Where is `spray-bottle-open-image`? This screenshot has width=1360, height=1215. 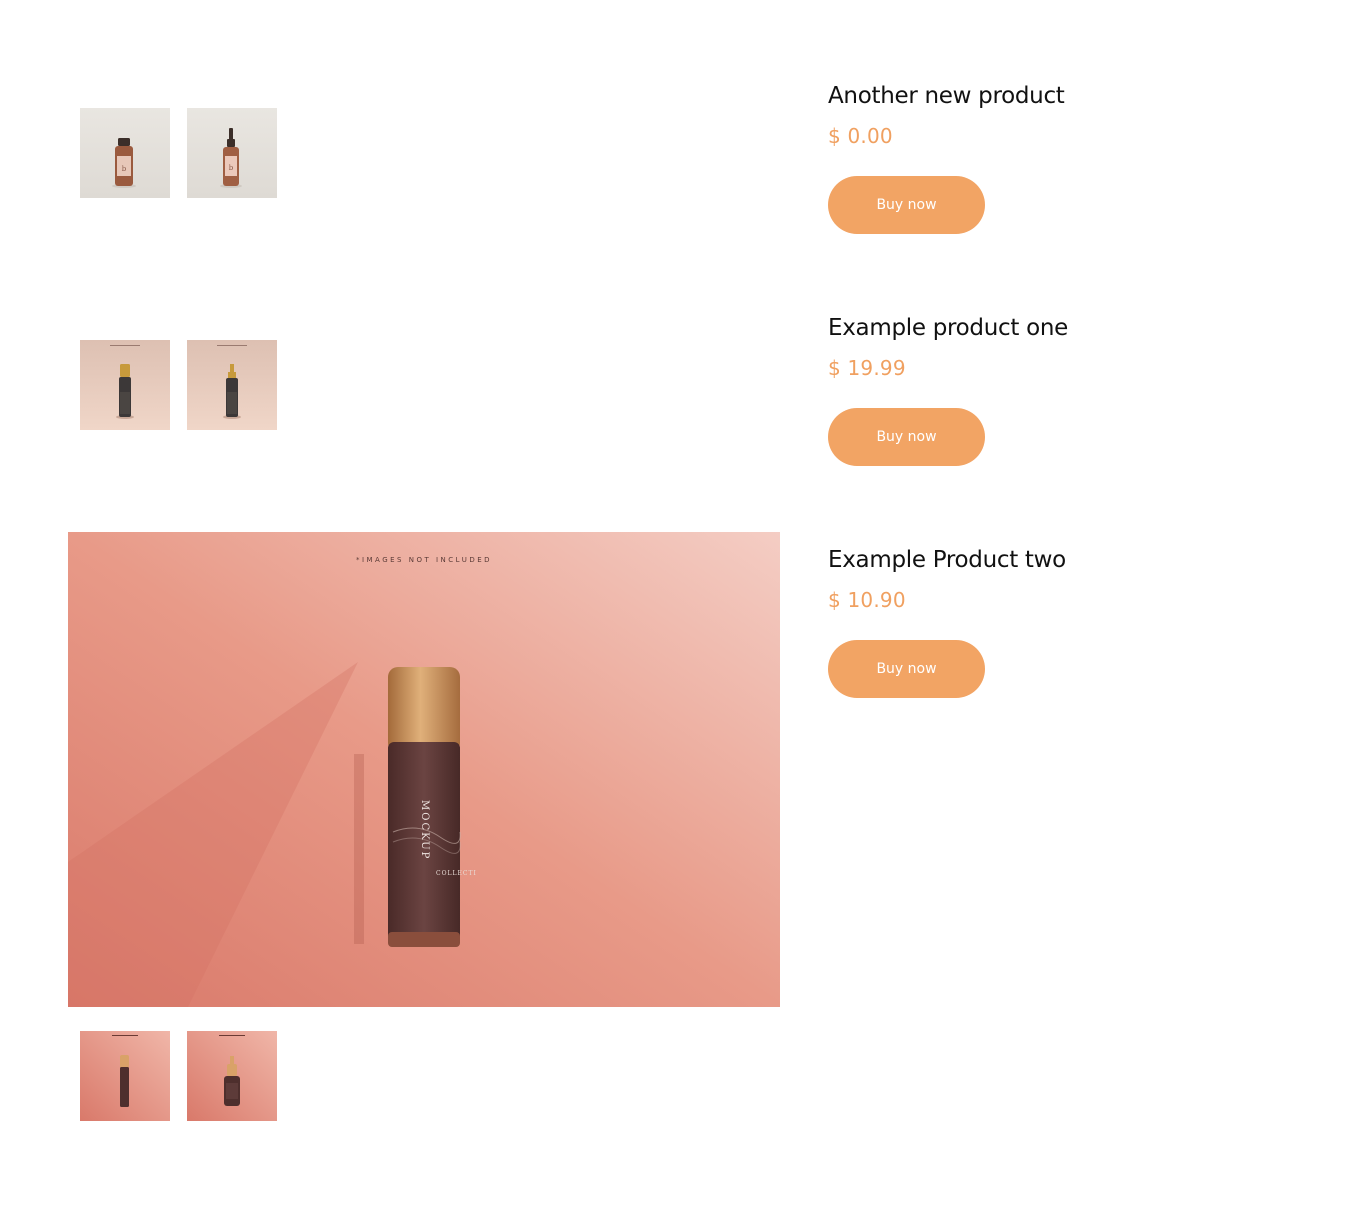 spray-bottle-open-image is located at coordinates (232, 385).